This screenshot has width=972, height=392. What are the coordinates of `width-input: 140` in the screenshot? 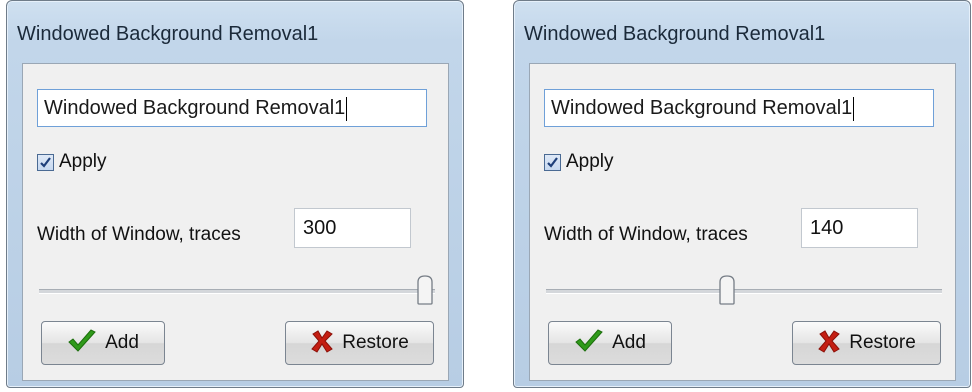 It's located at (859, 228).